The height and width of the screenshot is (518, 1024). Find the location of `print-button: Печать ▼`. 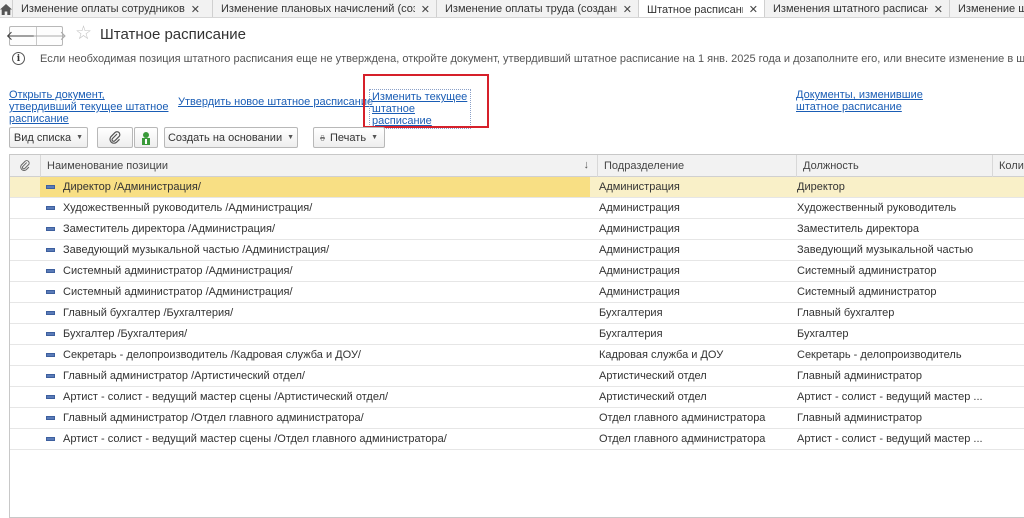

print-button: Печать ▼ is located at coordinates (349, 137).